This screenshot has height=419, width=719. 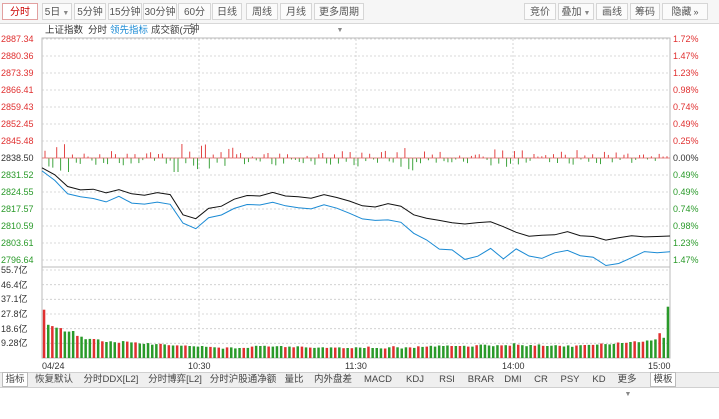 What do you see at coordinates (175, 380) in the screenshot?
I see `indicator-tab-3: 分时博弈[L2]` at bounding box center [175, 380].